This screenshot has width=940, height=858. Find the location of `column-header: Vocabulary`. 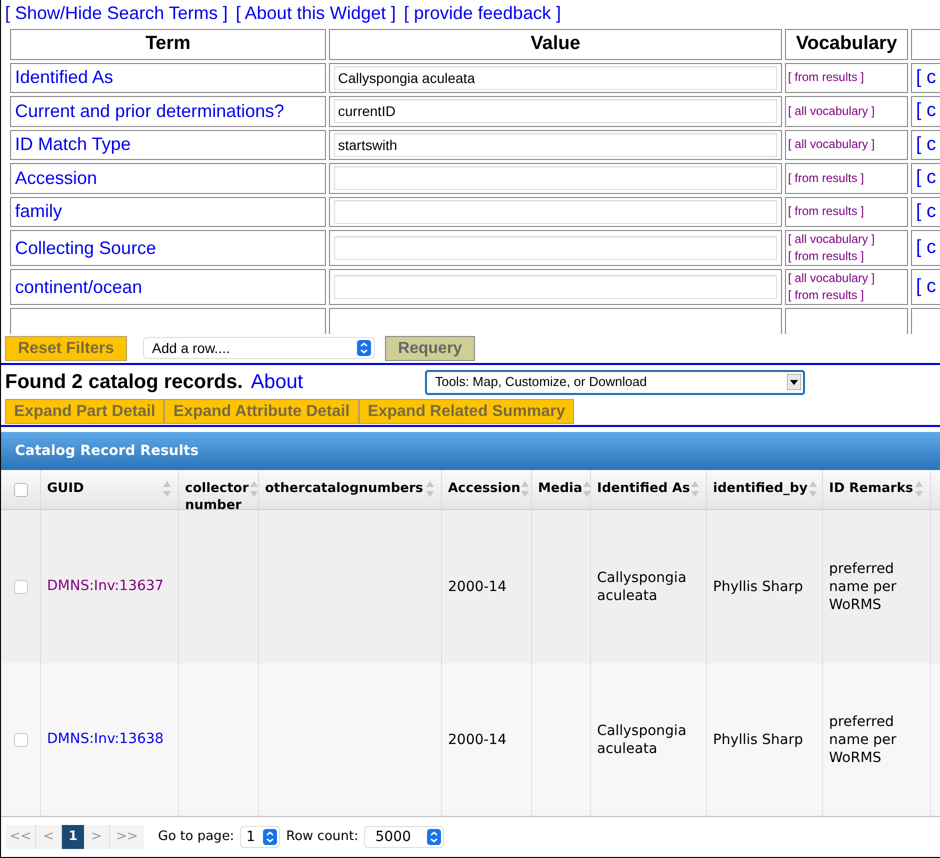

column-header: Vocabulary is located at coordinates (846, 44).